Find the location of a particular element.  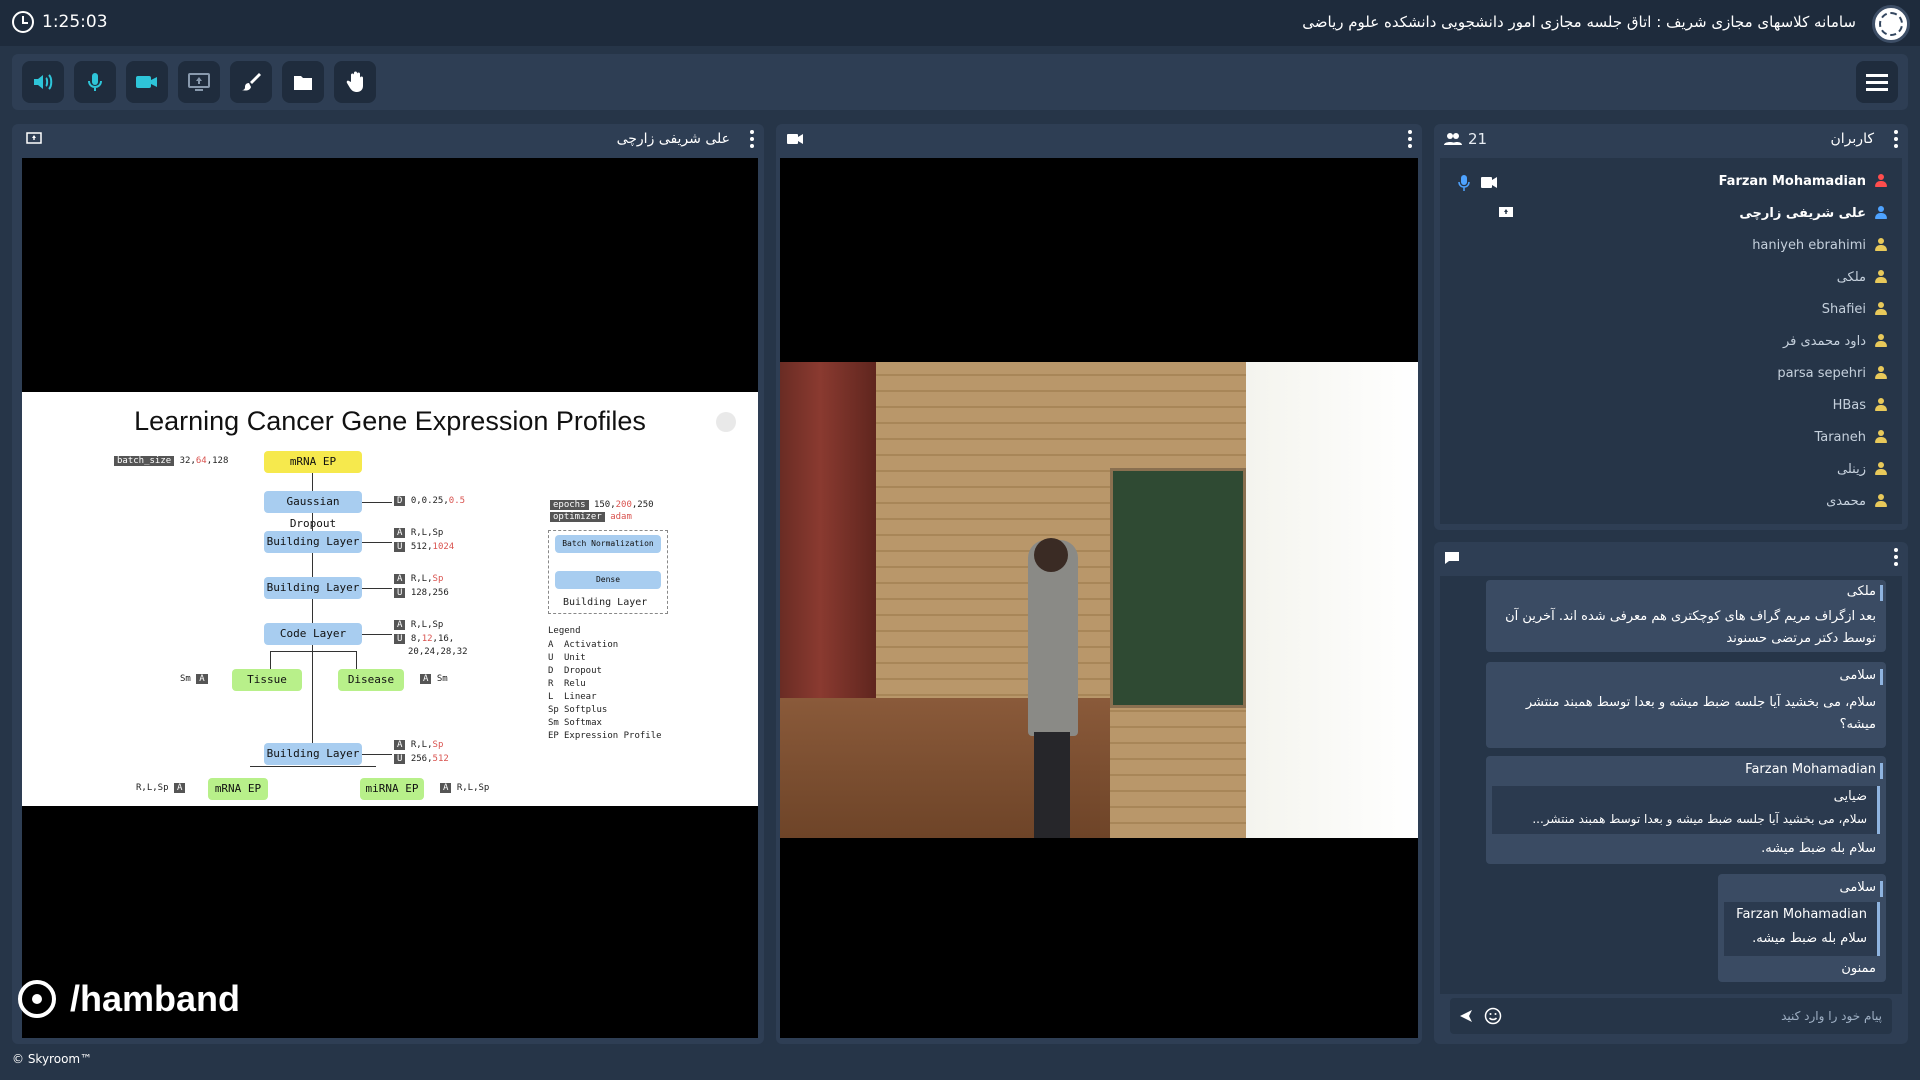

legend-item: D Dropout is located at coordinates (575, 671).